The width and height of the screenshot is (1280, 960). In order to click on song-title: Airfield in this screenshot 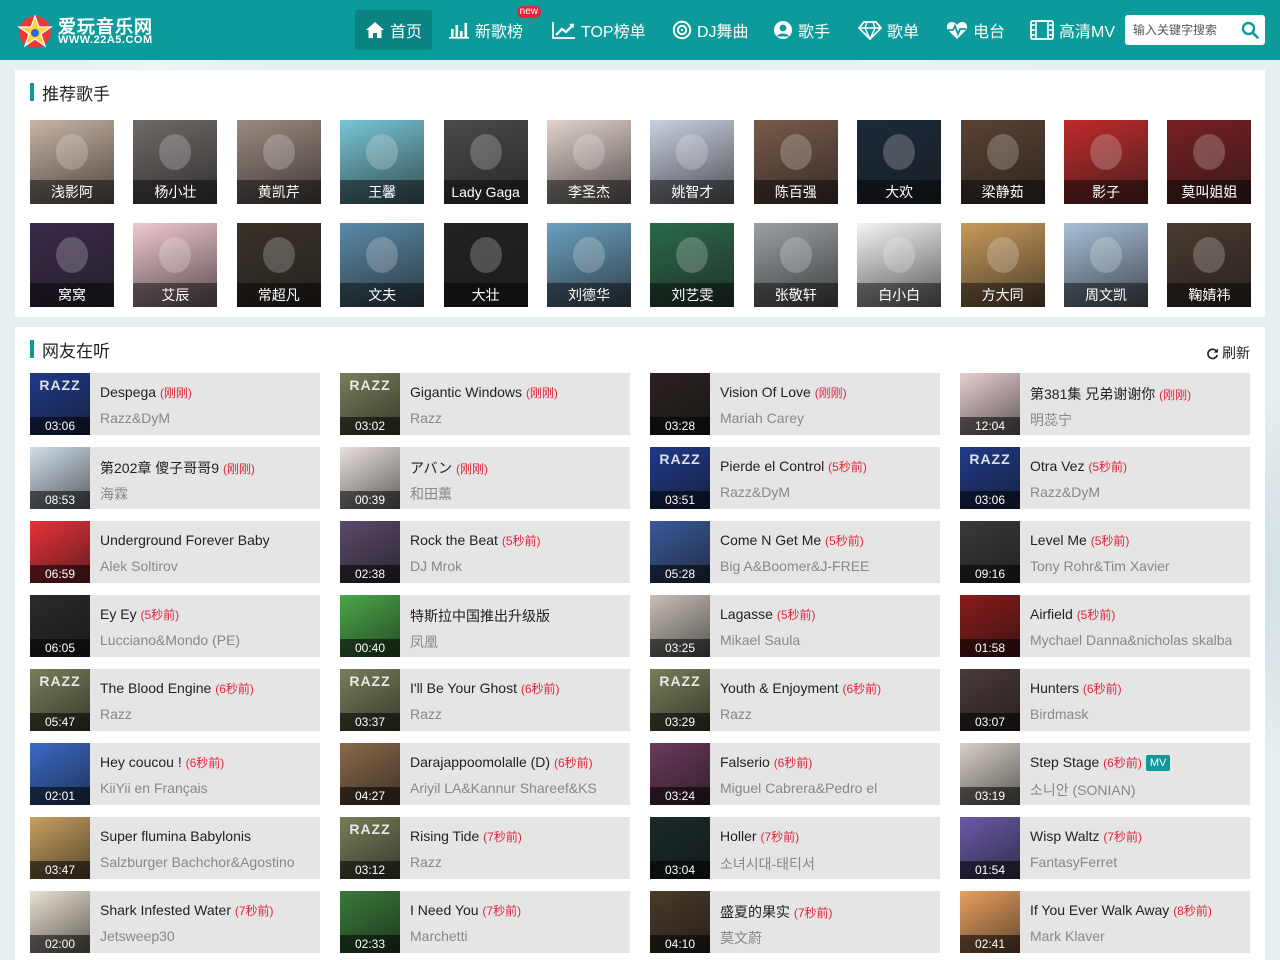, I will do `click(1051, 614)`.